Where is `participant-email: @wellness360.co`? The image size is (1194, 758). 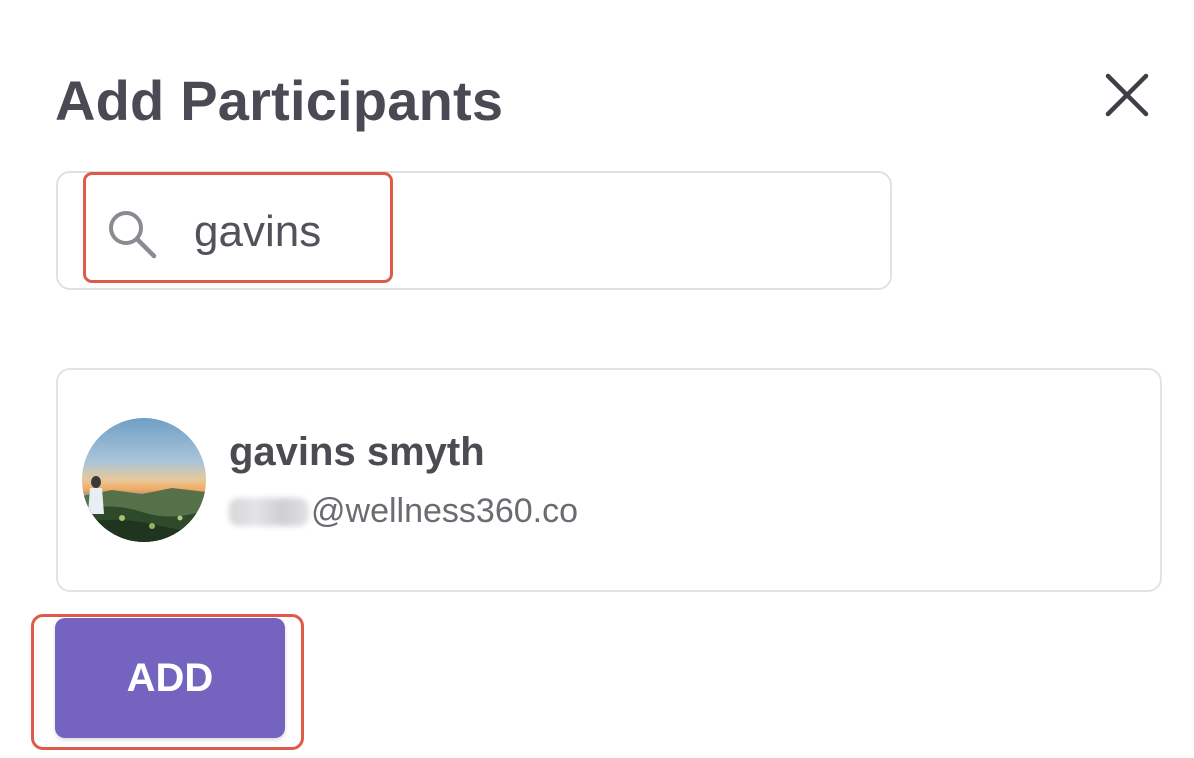
participant-email: @wellness360.co is located at coordinates (403, 511).